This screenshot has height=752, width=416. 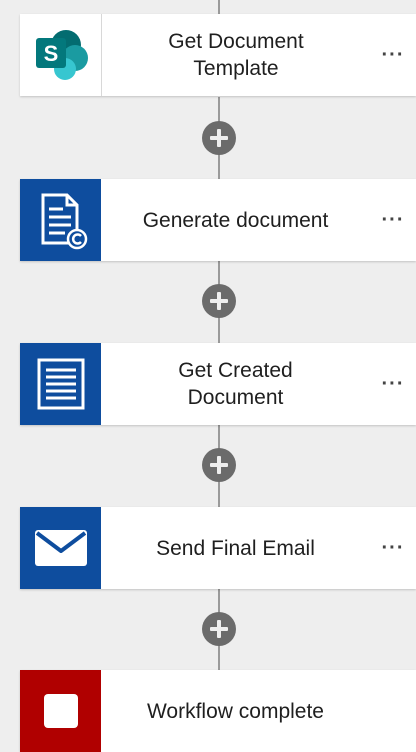 What do you see at coordinates (235, 384) in the screenshot?
I see `step-title: Get Created Document` at bounding box center [235, 384].